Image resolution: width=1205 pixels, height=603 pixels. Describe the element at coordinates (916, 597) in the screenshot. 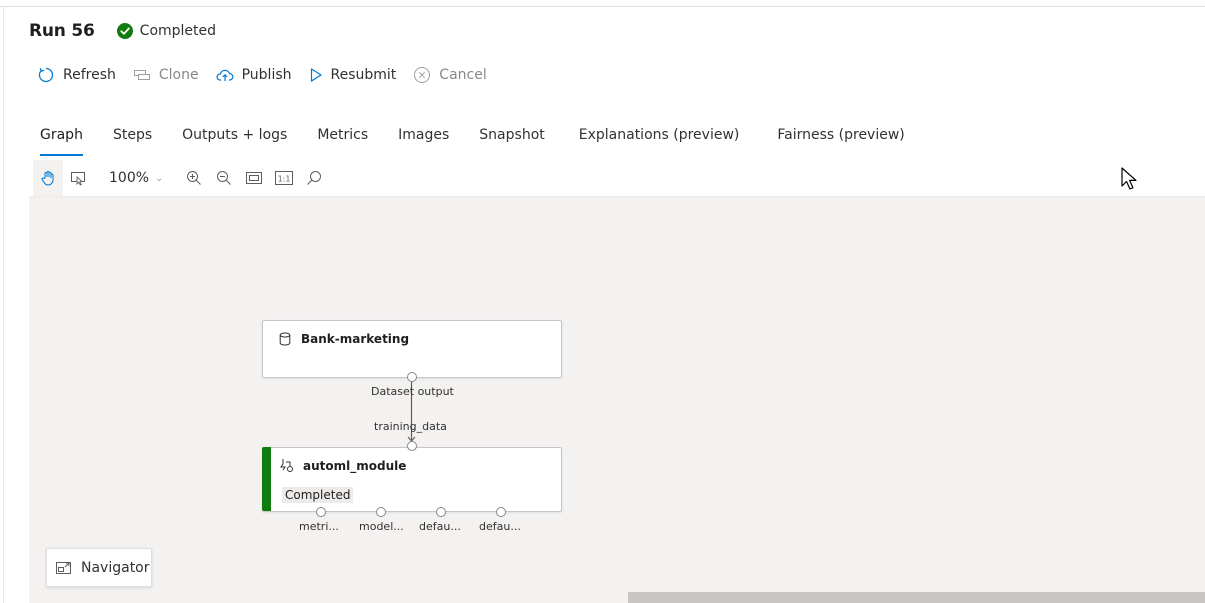

I see `horizontal-scrollbar` at that location.